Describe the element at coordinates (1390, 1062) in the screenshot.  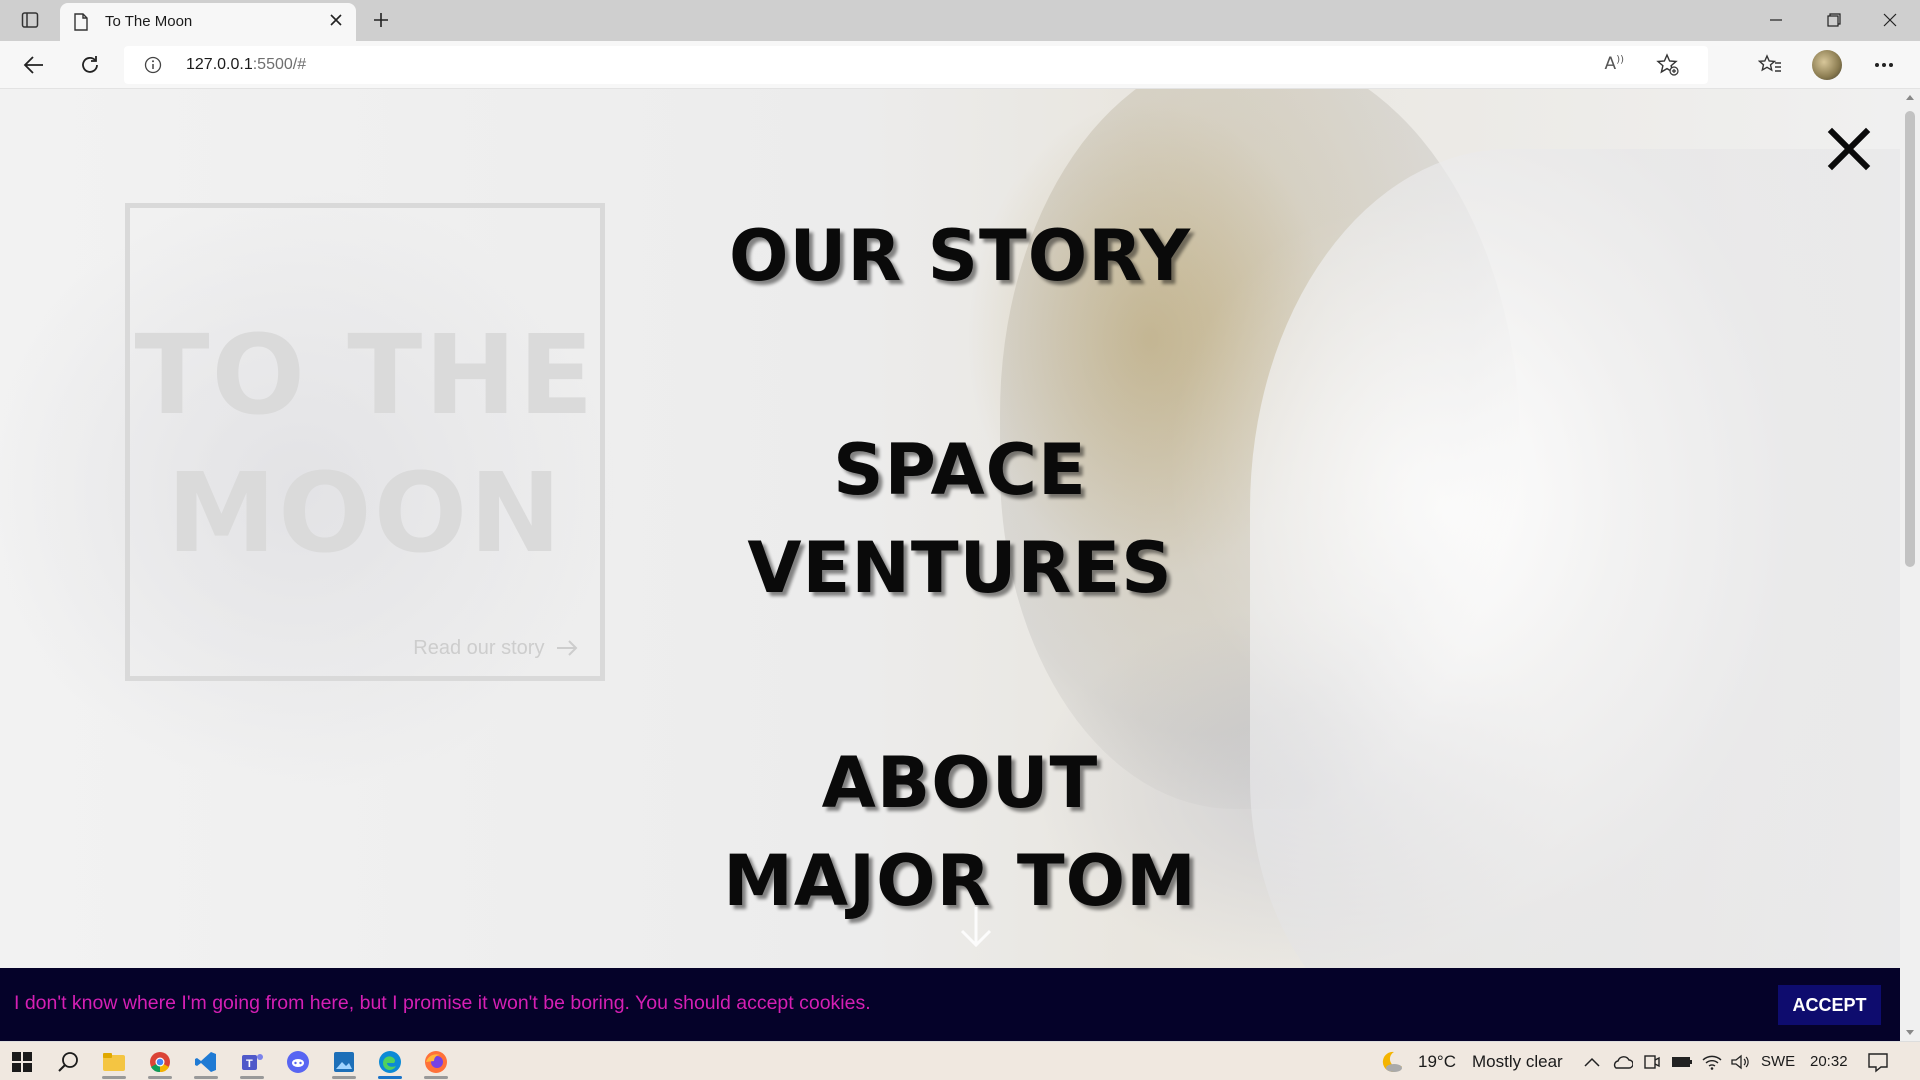
I see `weather-moon-icon` at that location.